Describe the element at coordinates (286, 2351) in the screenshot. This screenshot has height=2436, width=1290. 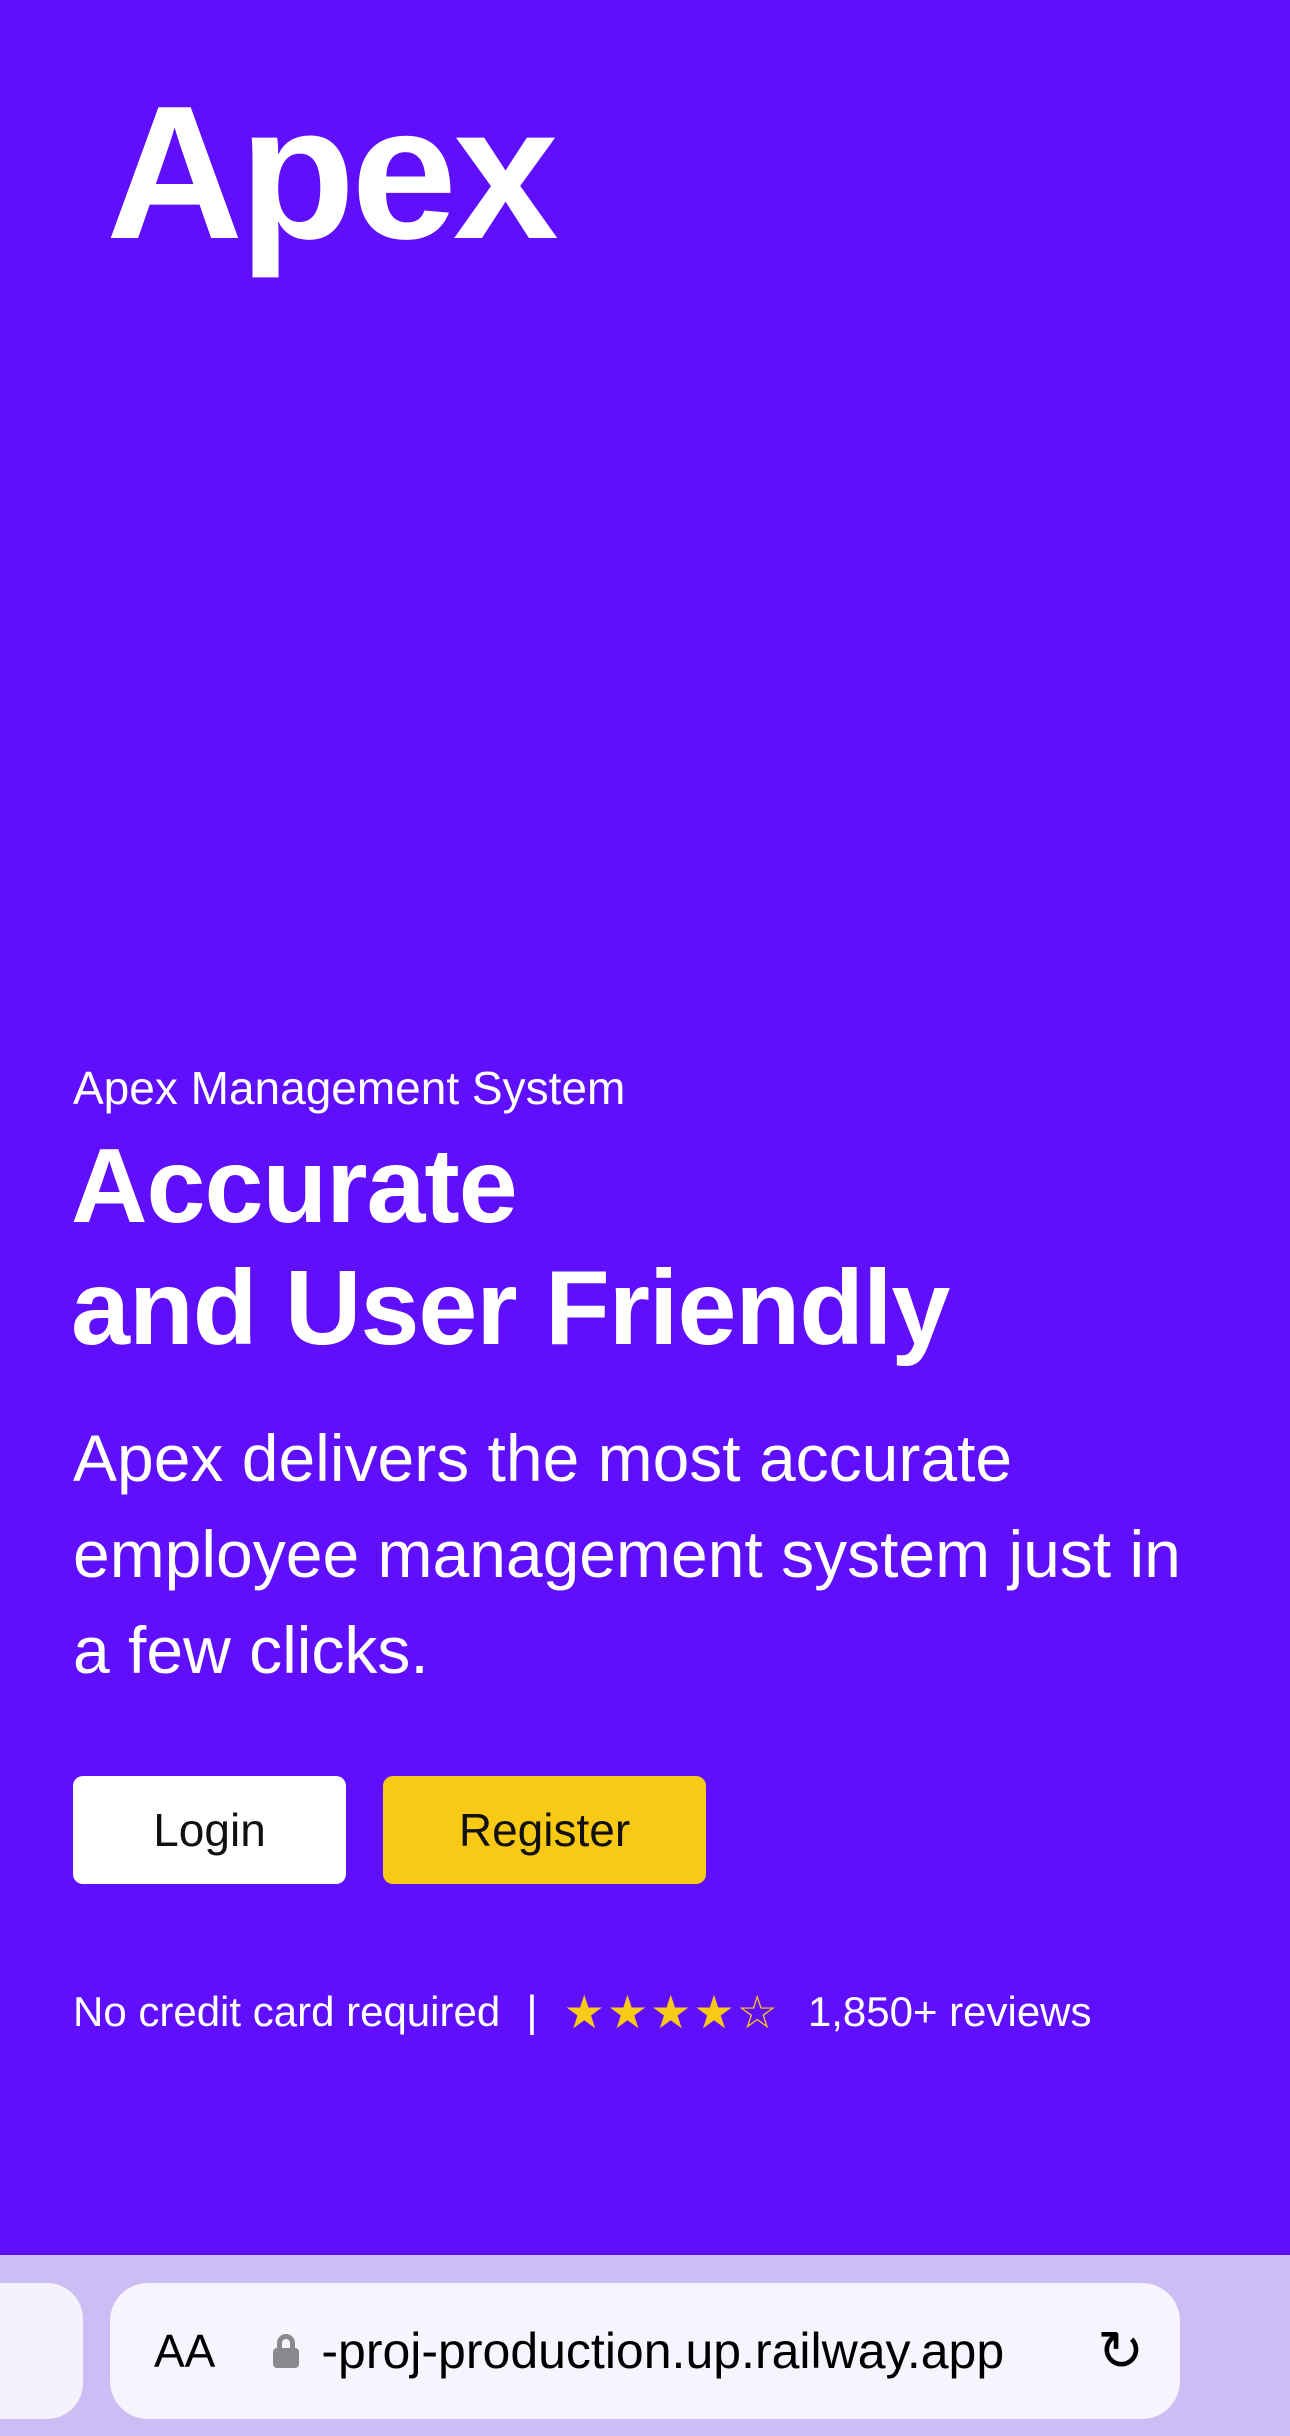
I see `lock-icon` at that location.